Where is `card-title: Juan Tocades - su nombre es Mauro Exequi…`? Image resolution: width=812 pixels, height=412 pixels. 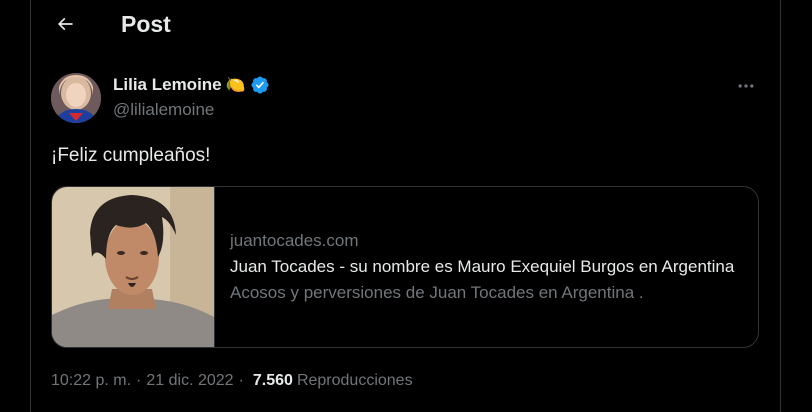 card-title: Juan Tocades - su nombre es Mauro Exequi… is located at coordinates (482, 266).